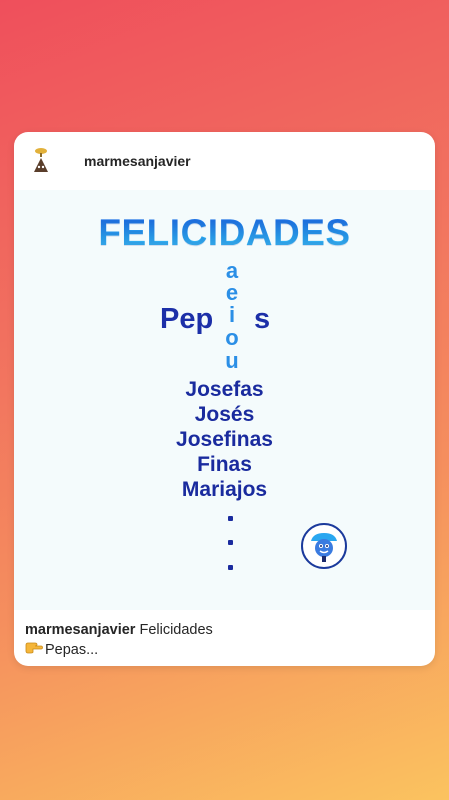 The width and height of the screenshot is (449, 800). What do you see at coordinates (224, 389) in the screenshot?
I see `name-josefas: Josefas` at bounding box center [224, 389].